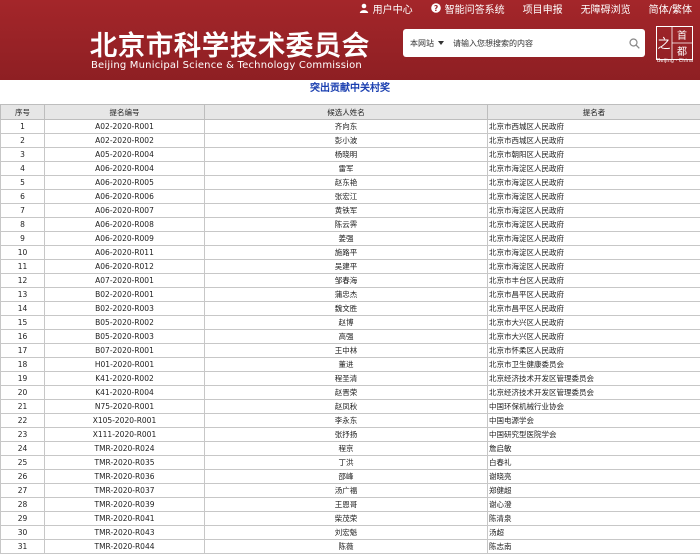 The width and height of the screenshot is (700, 560). I want to click on table-row: 21 N75-2020-R001 赵凤秋 中国环保机械行业协会, so click(350, 406).